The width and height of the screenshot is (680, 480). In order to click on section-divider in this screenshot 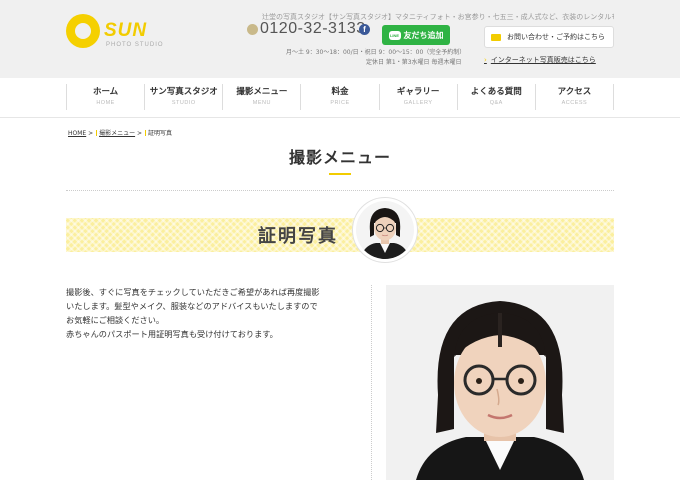, I will do `click(340, 190)`.